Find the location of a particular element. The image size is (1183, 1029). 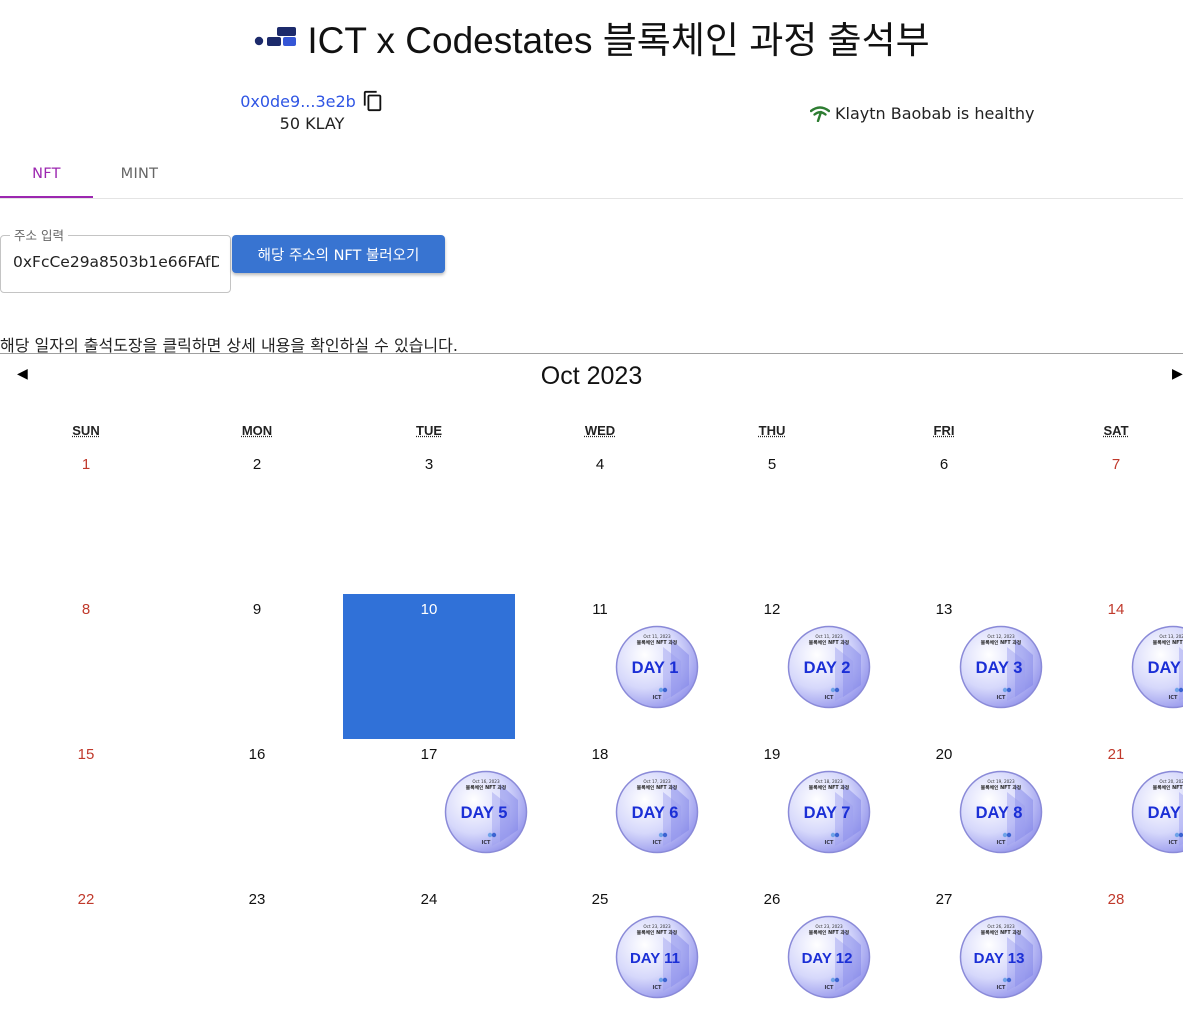

calendar-day-5: 5 is located at coordinates (772, 521).